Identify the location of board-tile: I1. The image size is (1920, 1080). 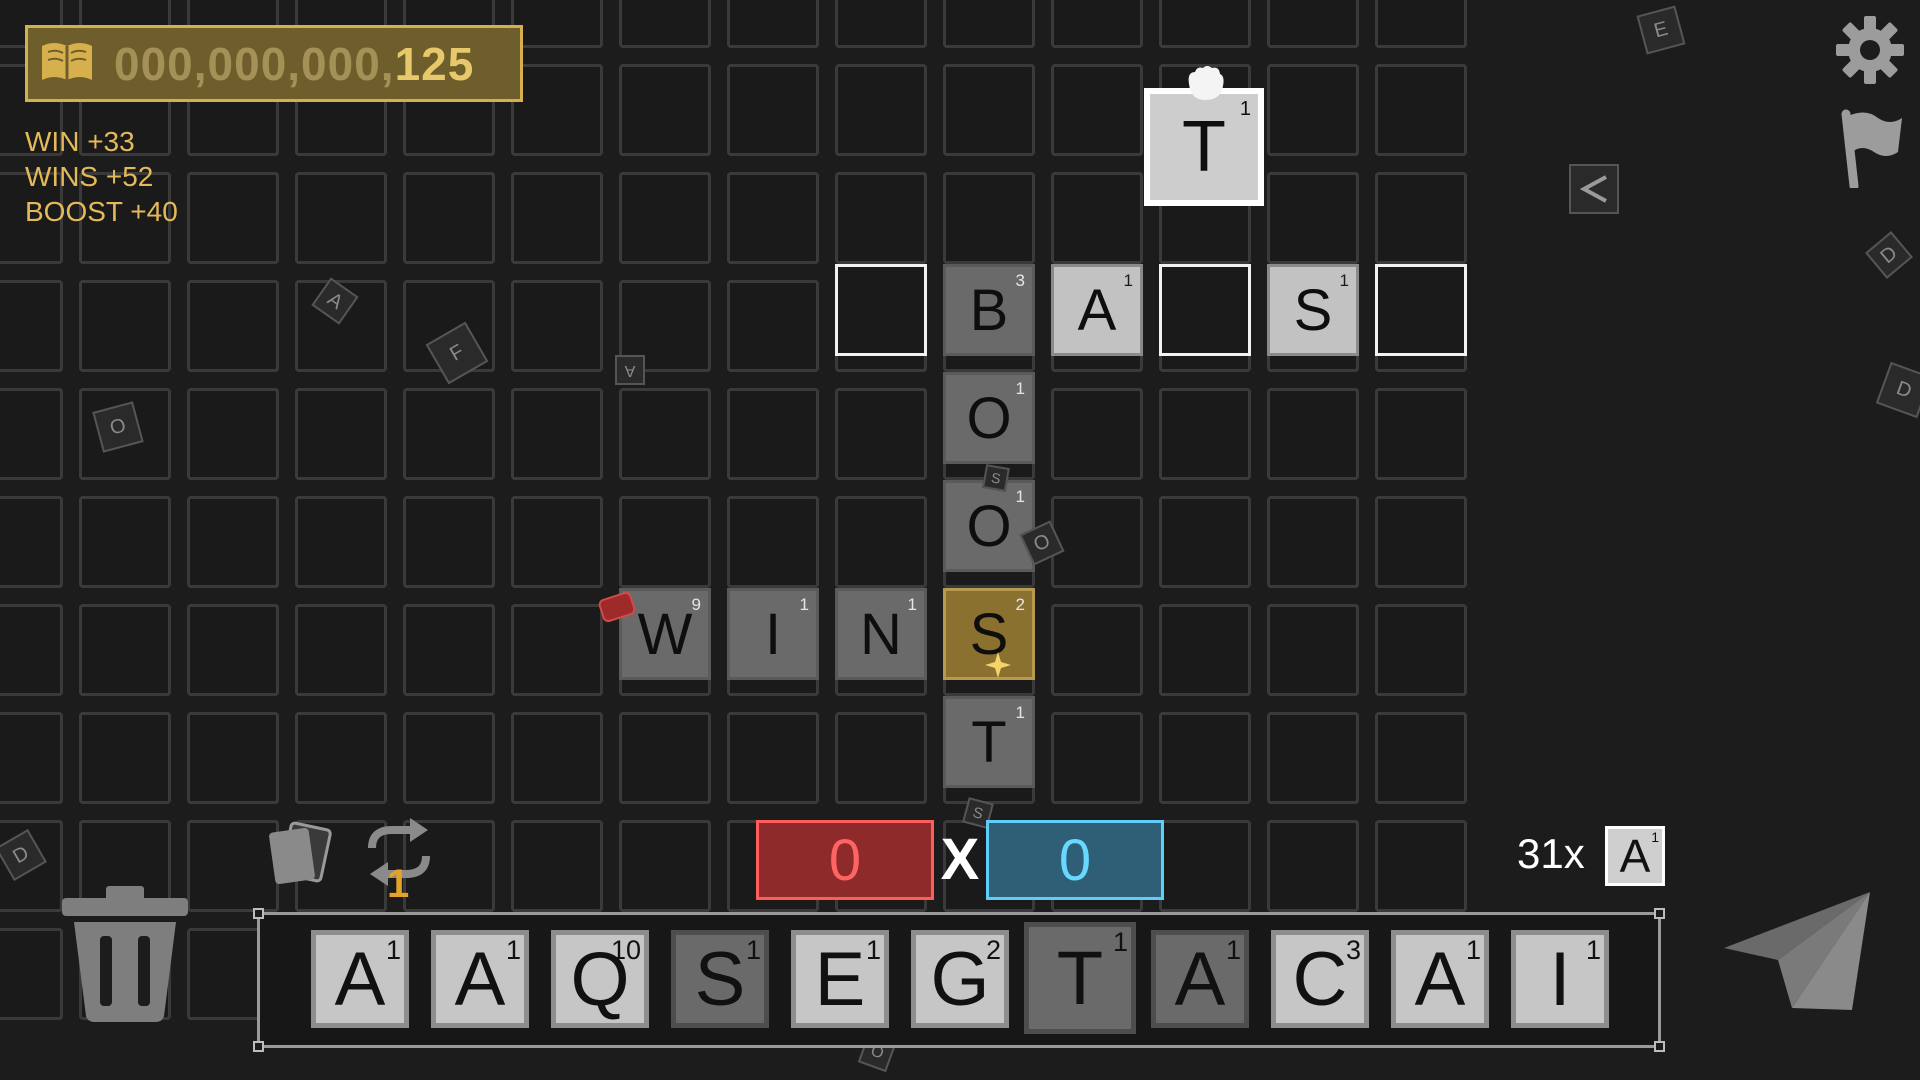
(773, 634).